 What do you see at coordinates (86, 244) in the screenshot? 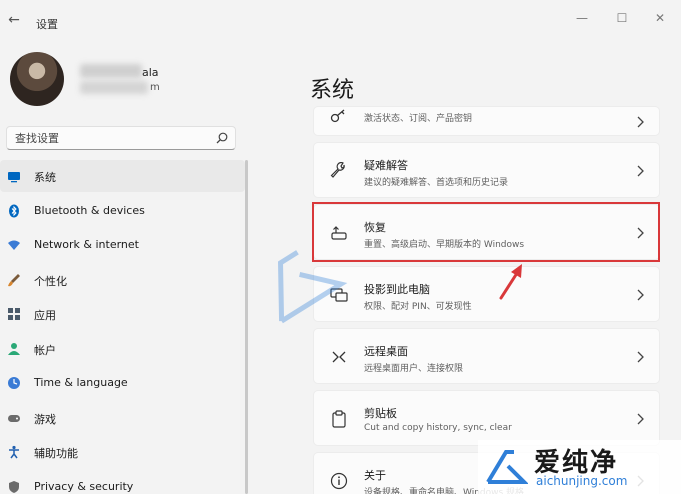
I see `sidebar-item-label: Network & internet` at bounding box center [86, 244].